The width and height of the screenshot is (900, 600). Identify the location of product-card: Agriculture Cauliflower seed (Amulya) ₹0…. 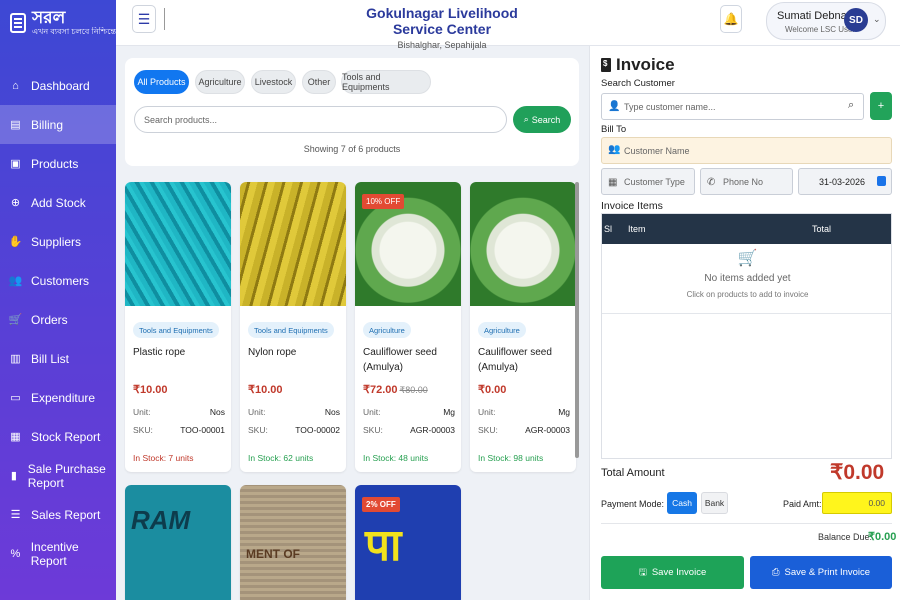
(523, 327).